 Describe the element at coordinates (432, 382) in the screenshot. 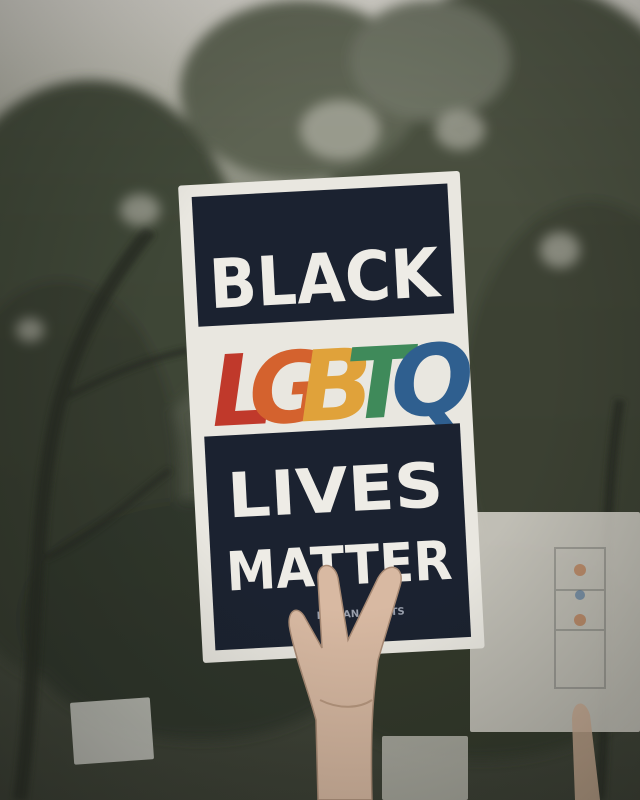

I see `rainbow-letter-q: Q` at that location.